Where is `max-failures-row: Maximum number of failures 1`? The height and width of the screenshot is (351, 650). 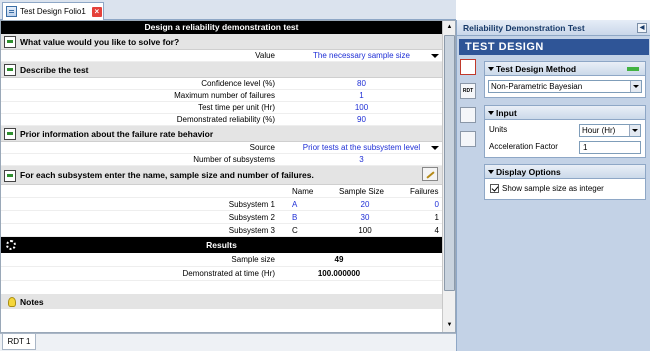
max-failures-row: Maximum number of failures 1 is located at coordinates (221, 96).